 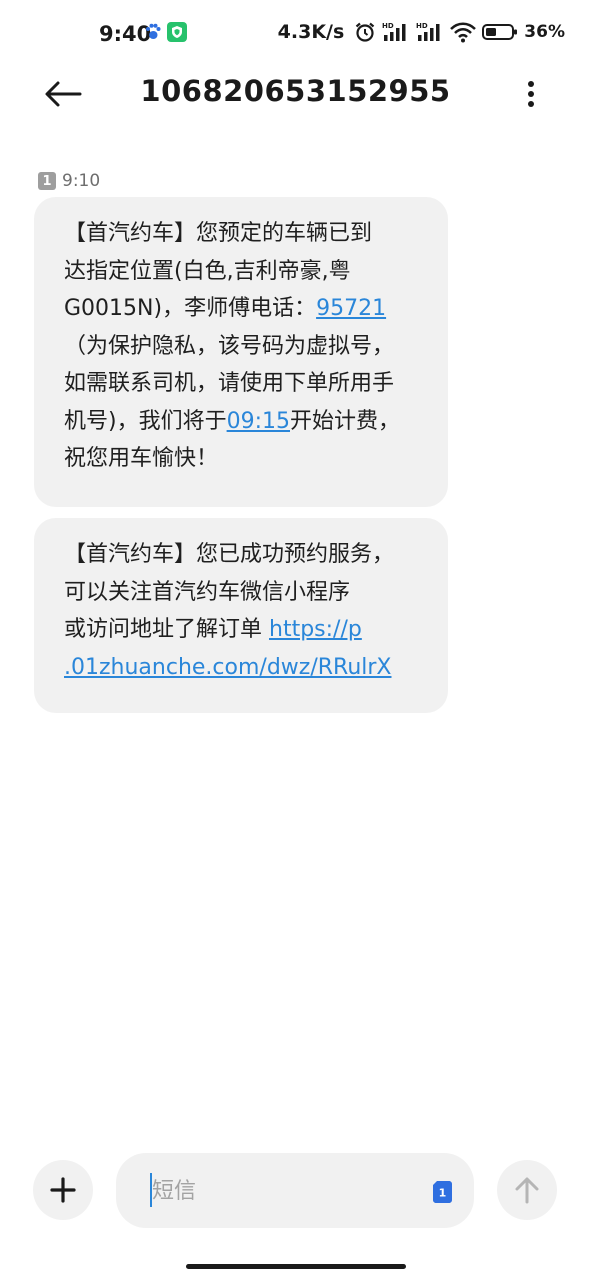 I want to click on send-button, so click(x=527, y=1190).